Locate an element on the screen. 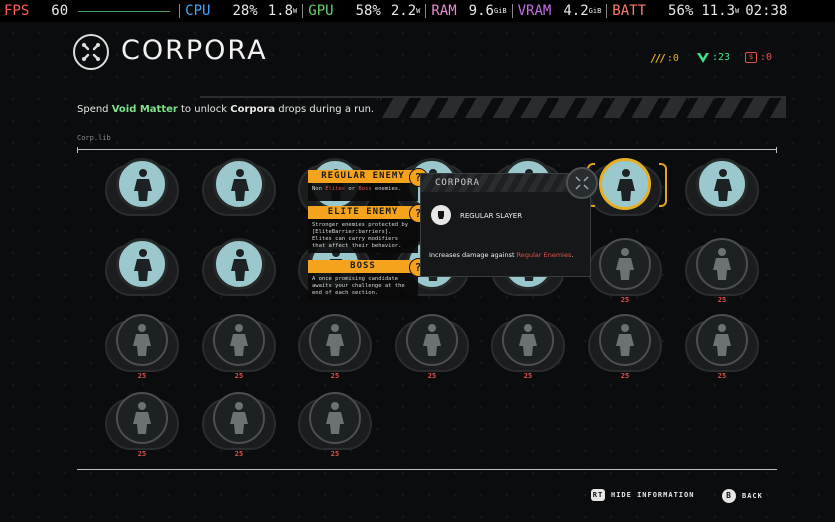  syringe-icon is located at coordinates (239, 264).